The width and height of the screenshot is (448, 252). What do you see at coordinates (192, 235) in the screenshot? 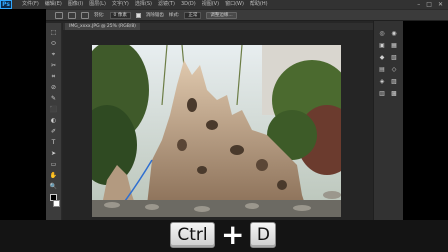
I see `ctrl-key: Ctrl` at bounding box center [192, 235].